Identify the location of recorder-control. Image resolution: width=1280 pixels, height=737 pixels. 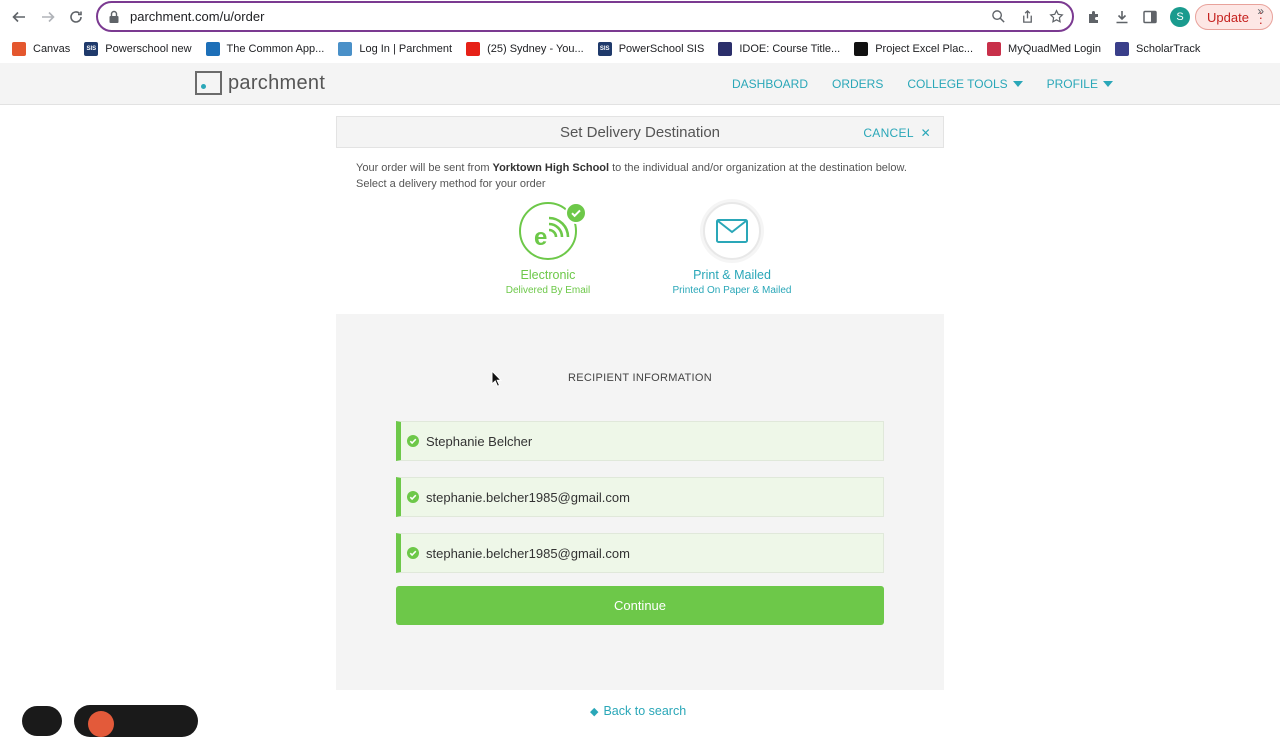
(42, 721).